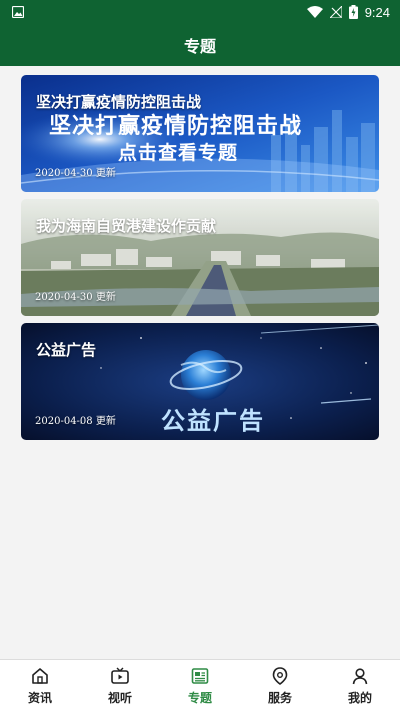  What do you see at coordinates (119, 102) in the screenshot?
I see `card-title: 坚决打赢疫情防控阻击战` at bounding box center [119, 102].